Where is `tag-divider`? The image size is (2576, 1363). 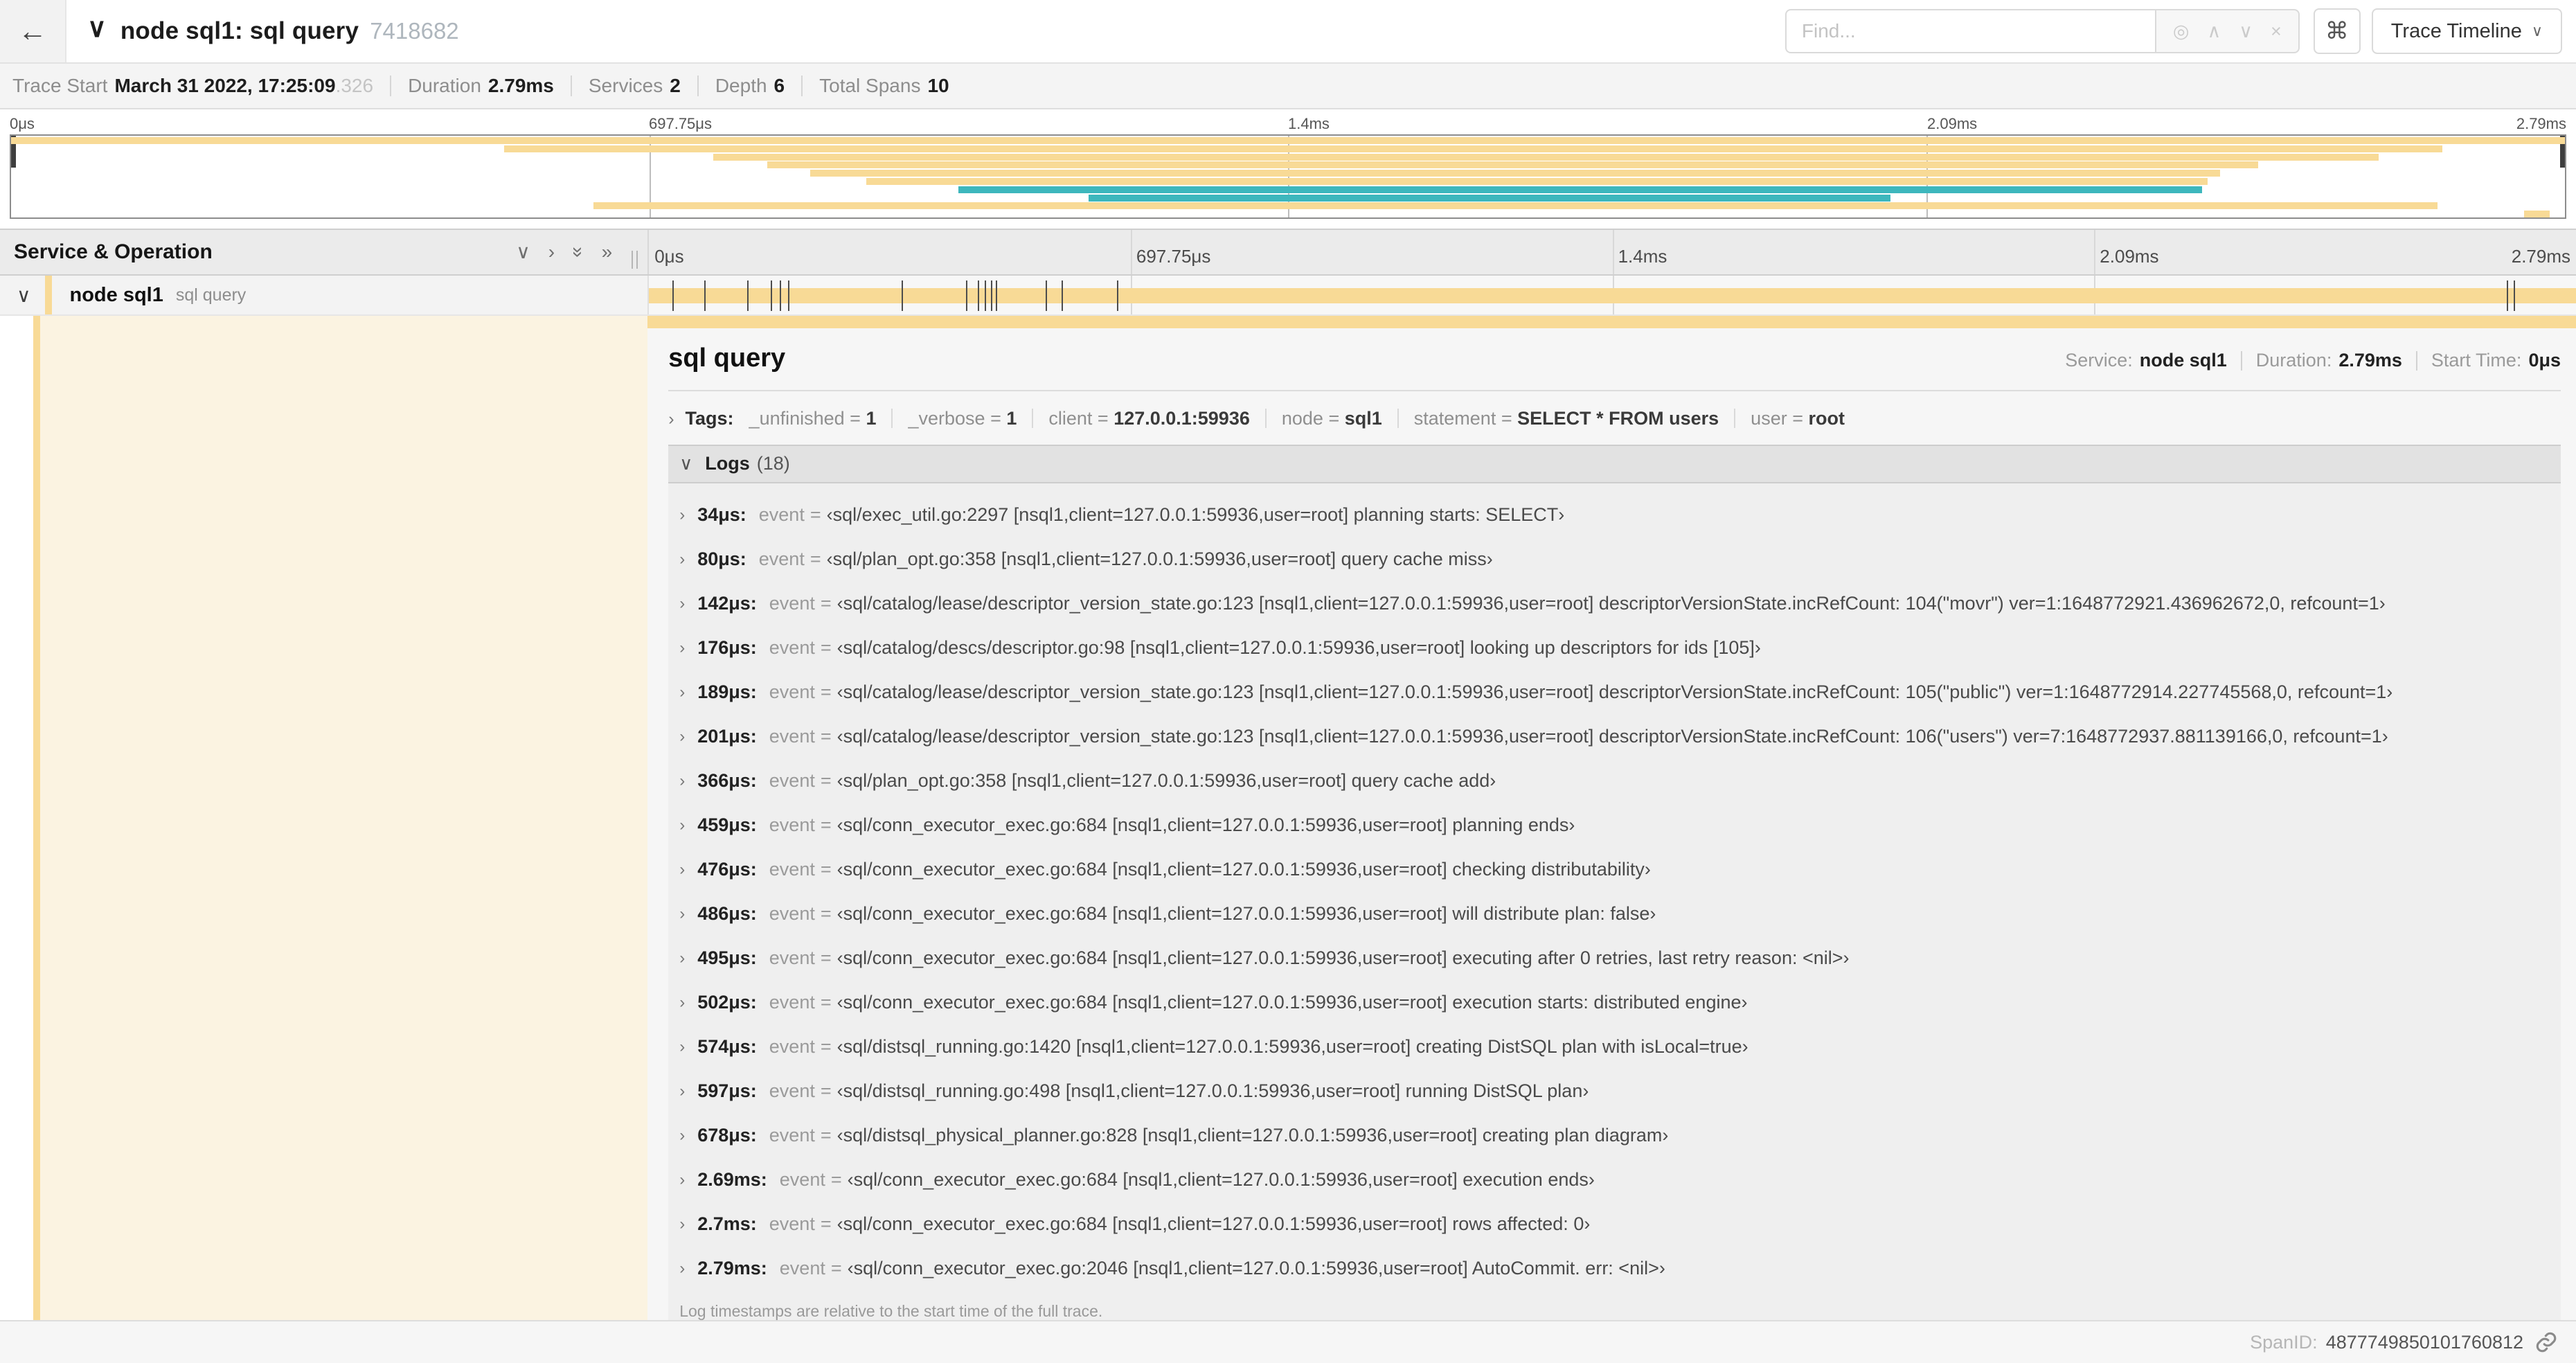 tag-divider is located at coordinates (1398, 419).